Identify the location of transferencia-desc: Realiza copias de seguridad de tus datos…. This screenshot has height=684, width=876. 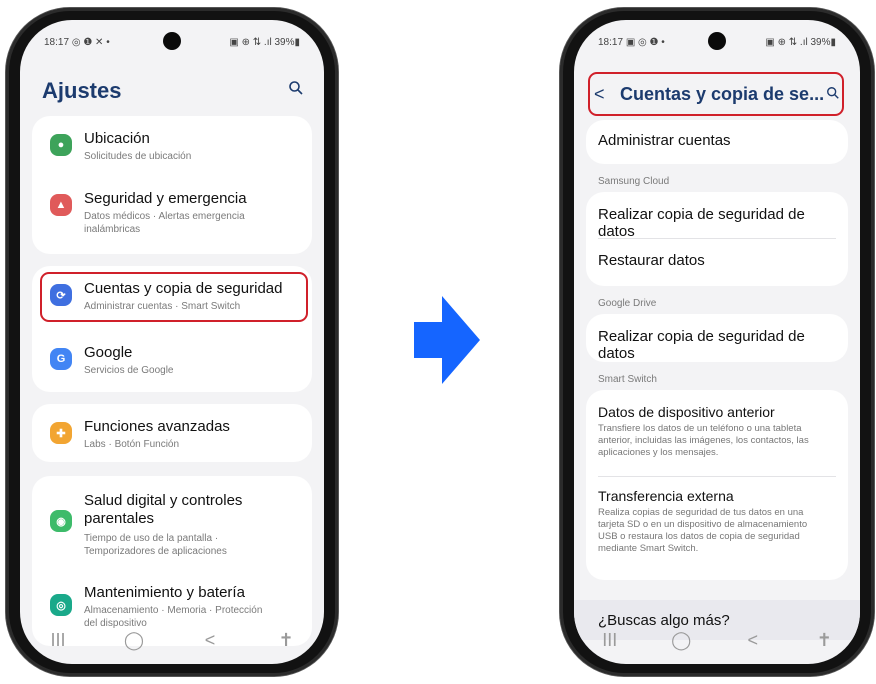
(703, 530).